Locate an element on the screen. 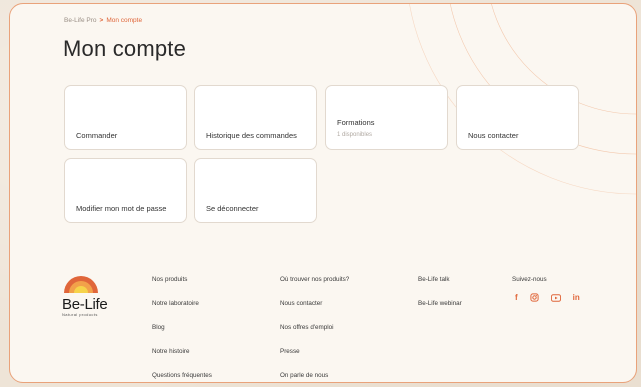  be-life-logo: Be-Life Natural products is located at coordinates (92, 294).